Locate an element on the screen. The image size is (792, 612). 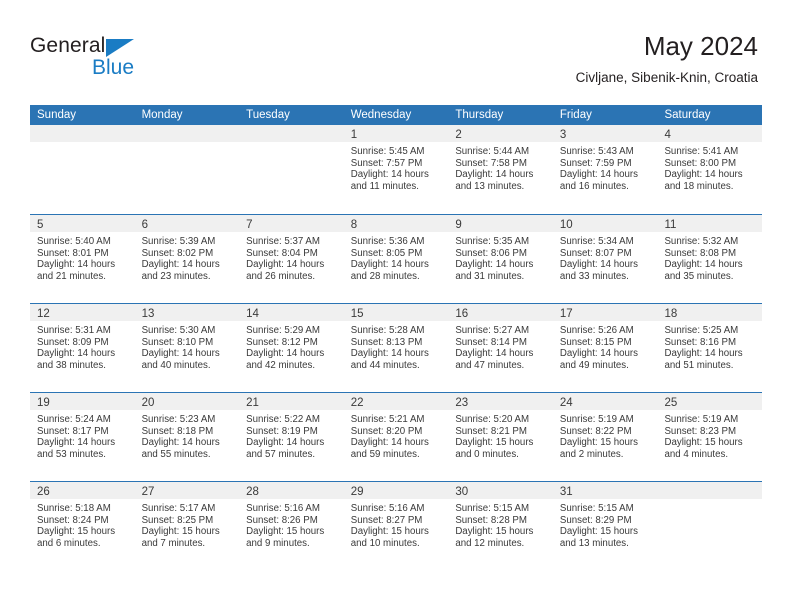
day-number-band: 14 is located at coordinates (291, 312).